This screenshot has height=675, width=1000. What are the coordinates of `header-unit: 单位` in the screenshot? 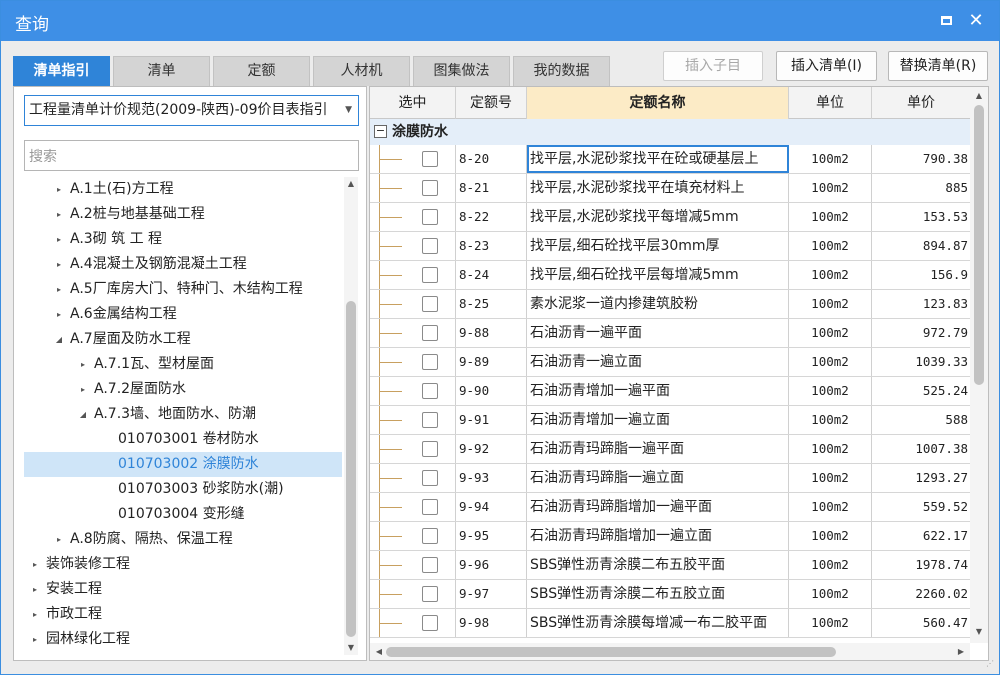 It's located at (830, 103).